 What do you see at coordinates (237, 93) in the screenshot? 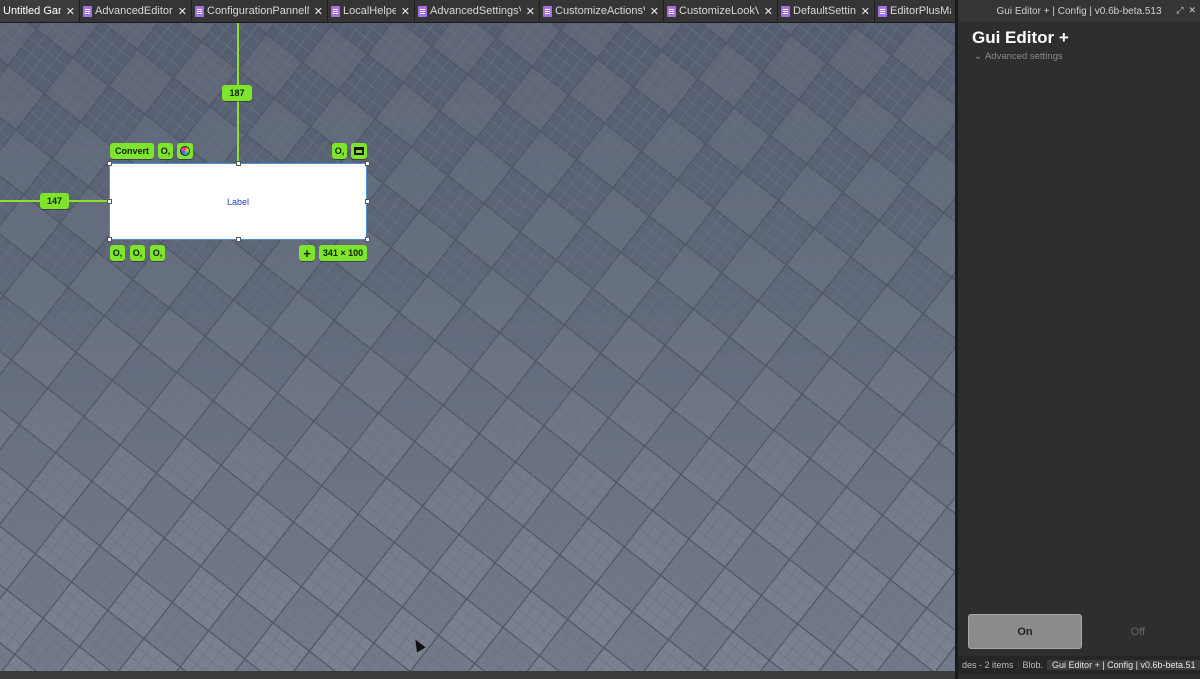
I see `top-distance-label: 187` at bounding box center [237, 93].